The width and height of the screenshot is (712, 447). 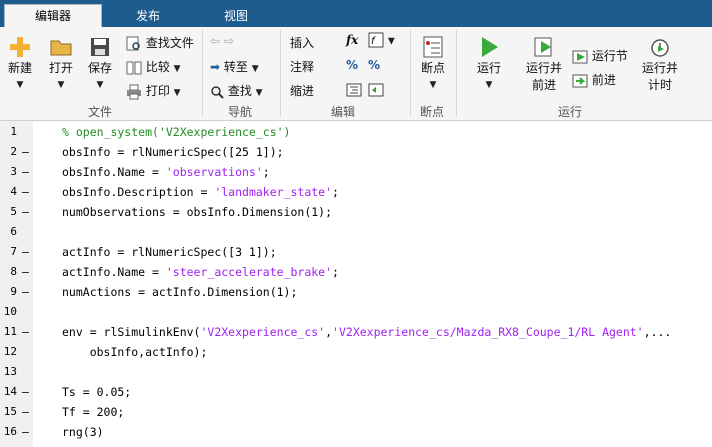 What do you see at coordinates (273, 192) in the screenshot?
I see `code-string: 'landmaker_state'` at bounding box center [273, 192].